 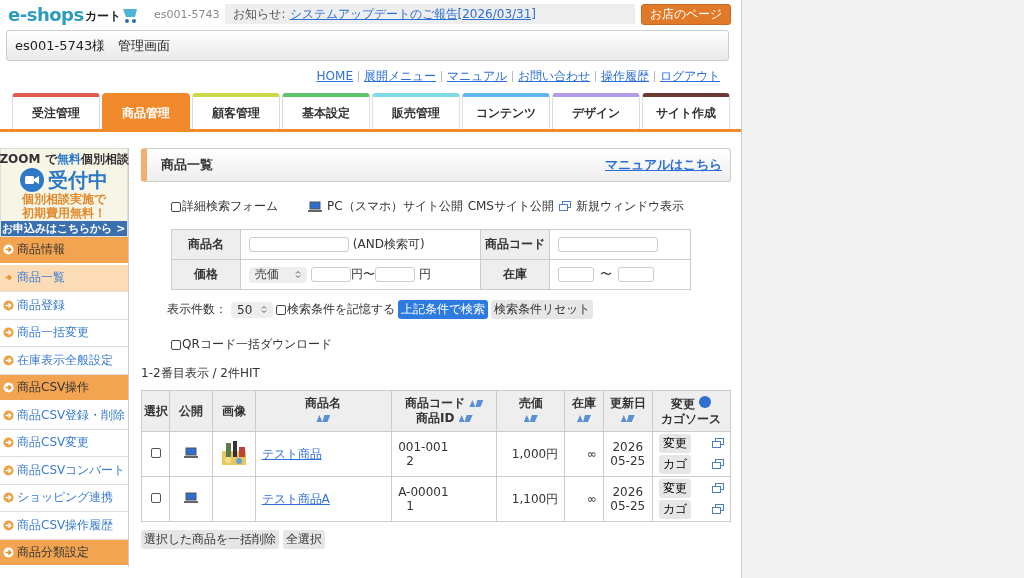 What do you see at coordinates (206, 244) in the screenshot?
I see `field-label: 商品名` at bounding box center [206, 244].